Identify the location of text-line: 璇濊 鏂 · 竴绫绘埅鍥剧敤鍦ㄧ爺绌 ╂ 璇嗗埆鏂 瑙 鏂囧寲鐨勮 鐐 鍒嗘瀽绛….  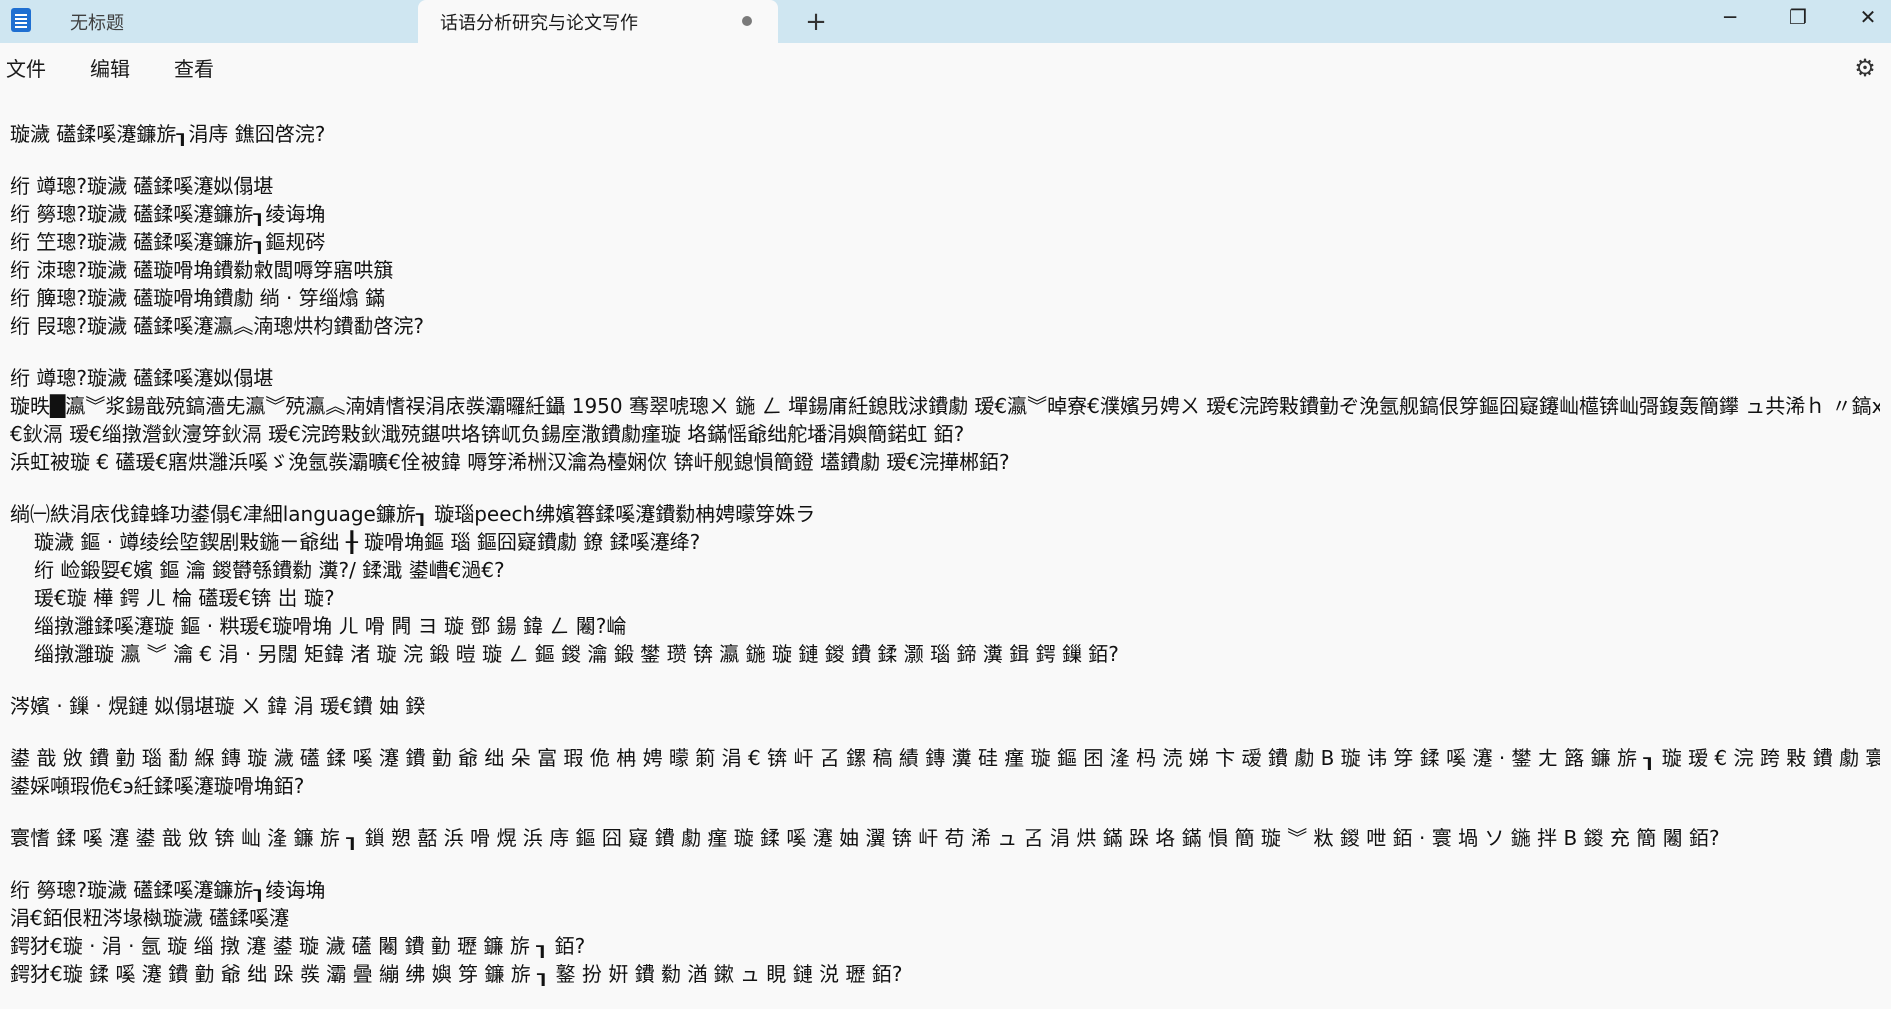
(367, 542).